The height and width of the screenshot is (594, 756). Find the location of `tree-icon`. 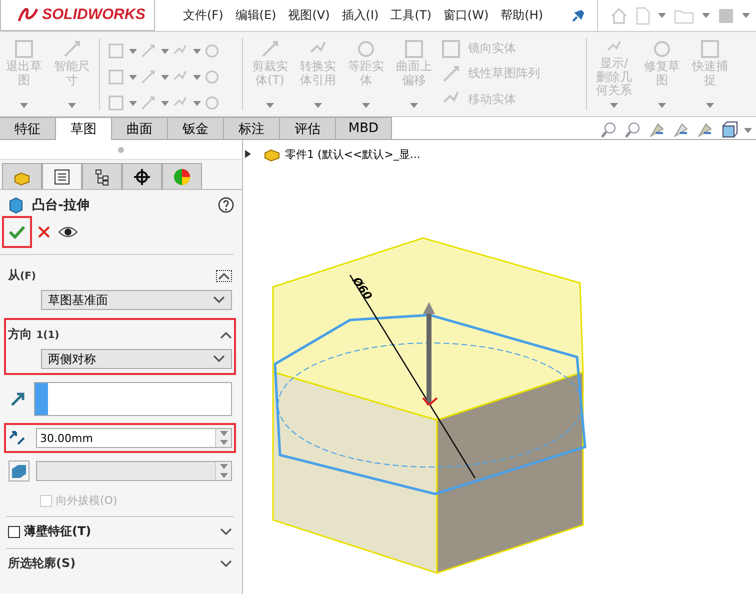

tree-icon is located at coordinates (102, 177).